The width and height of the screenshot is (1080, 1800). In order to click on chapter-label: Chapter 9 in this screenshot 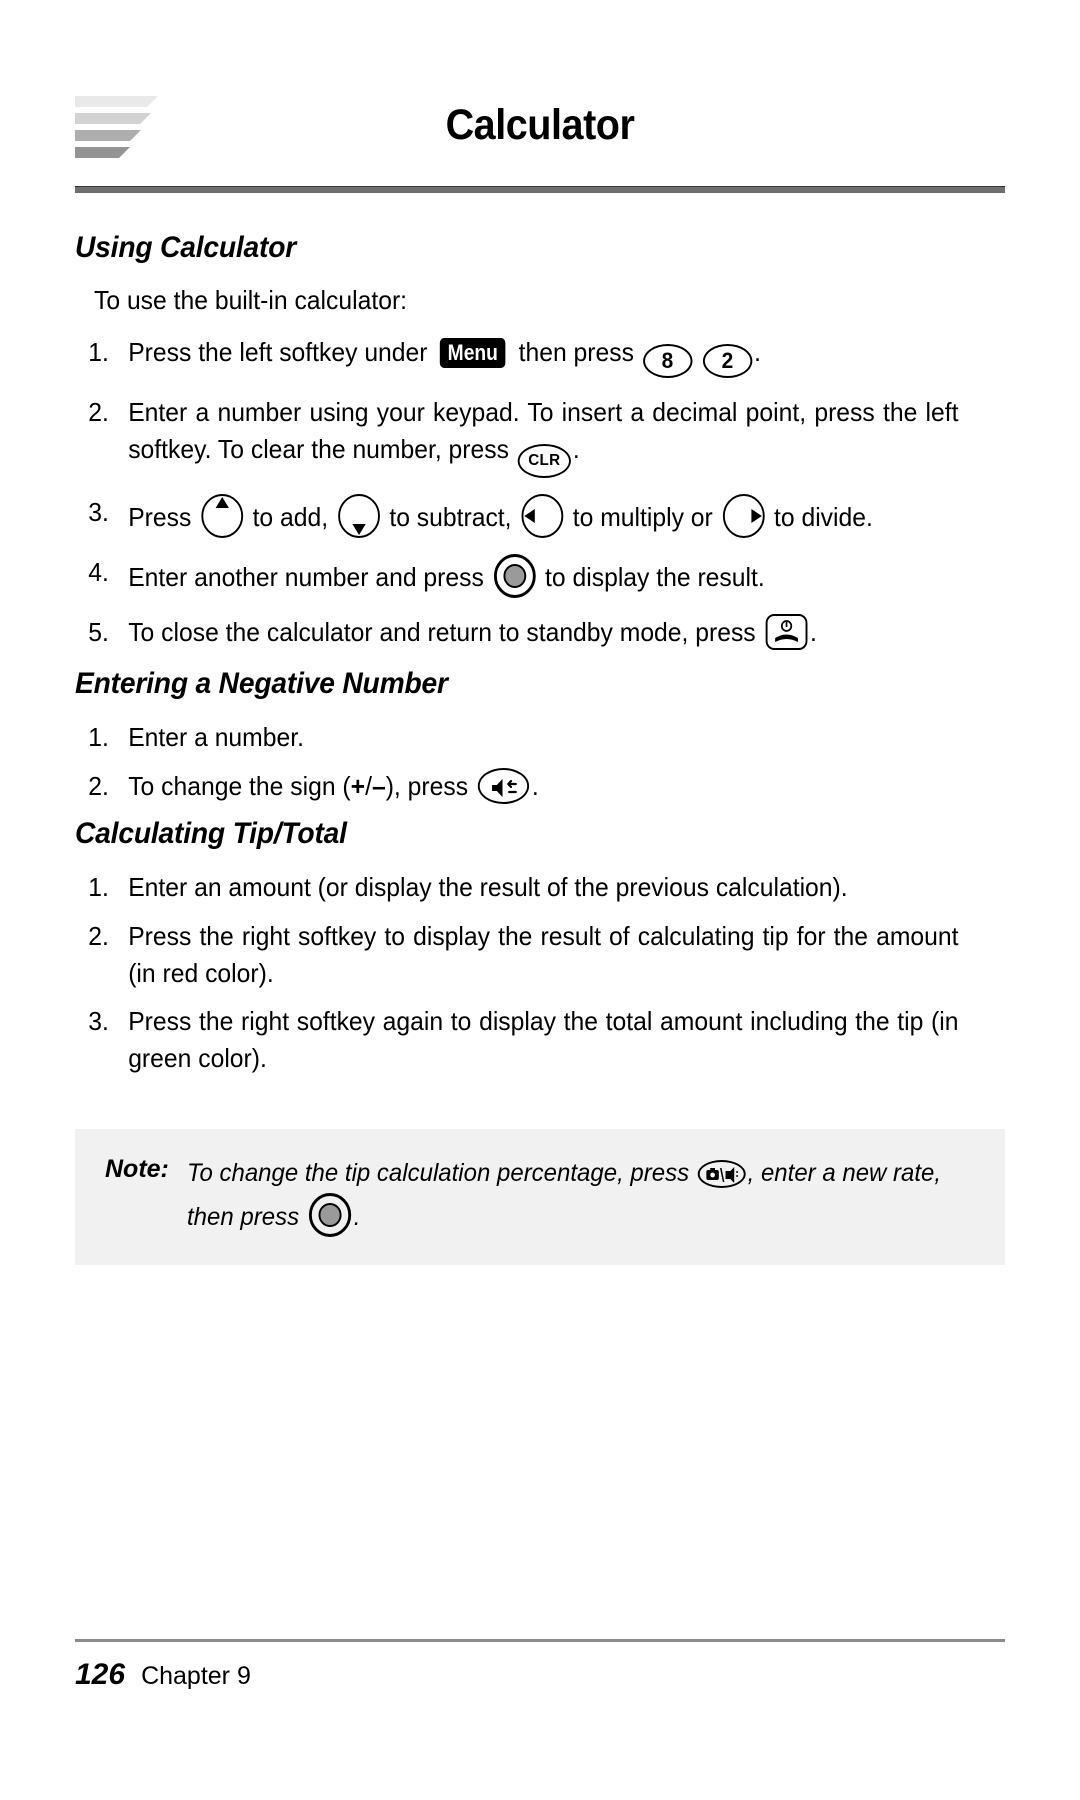, I will do `click(196, 1676)`.